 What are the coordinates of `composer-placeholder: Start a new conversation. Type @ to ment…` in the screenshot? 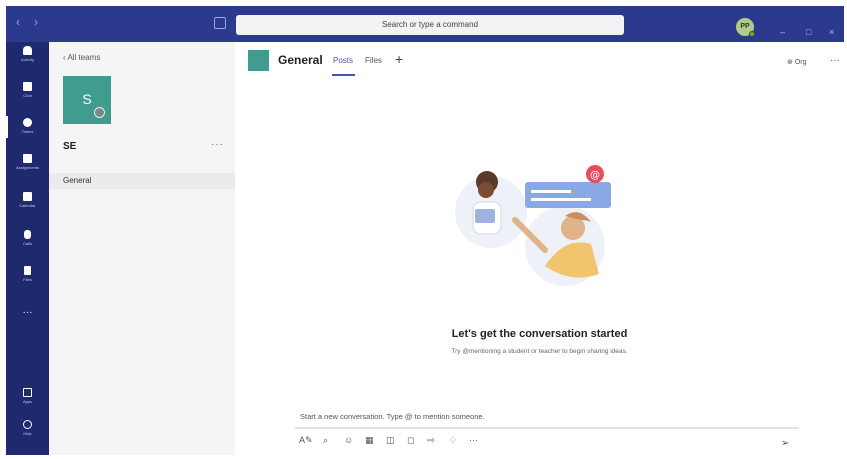 It's located at (392, 416).